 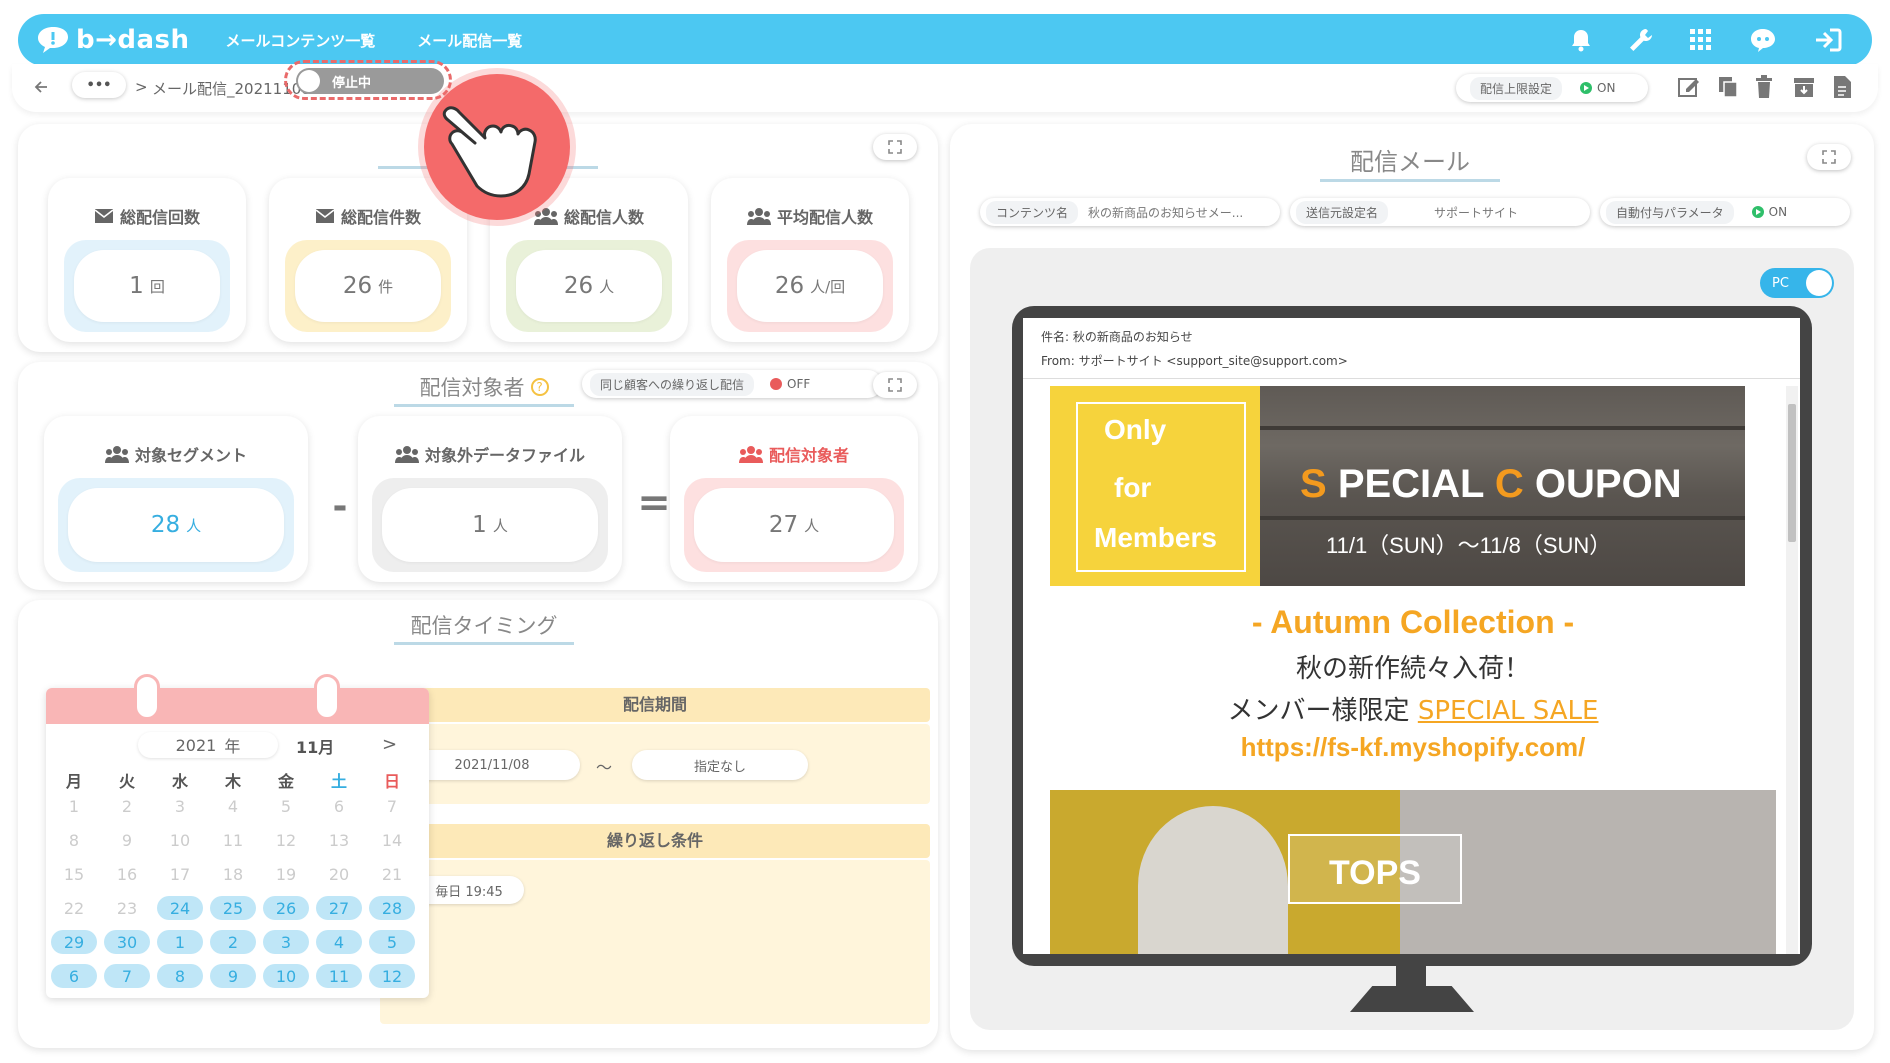 What do you see at coordinates (309, 81) in the screenshot?
I see `toggle-knob` at bounding box center [309, 81].